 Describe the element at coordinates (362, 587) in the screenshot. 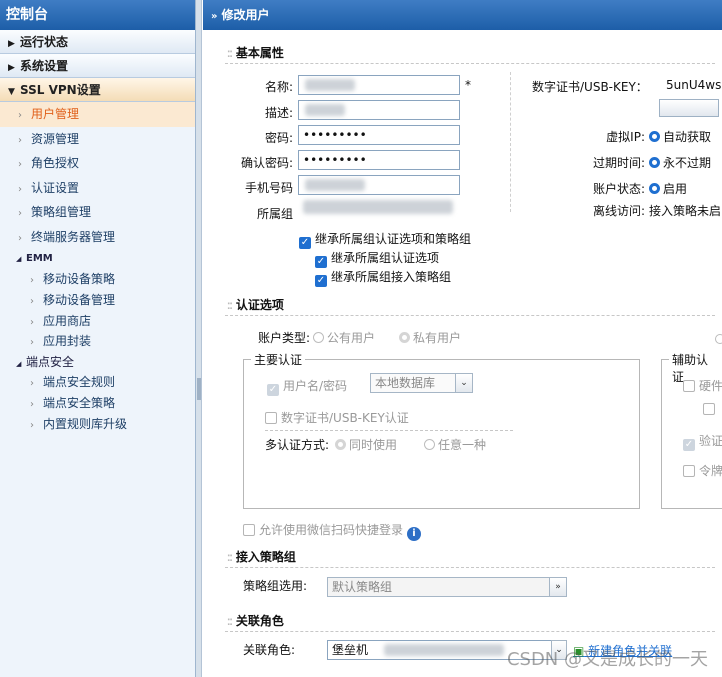

I see `select-value: 默认策略组` at that location.